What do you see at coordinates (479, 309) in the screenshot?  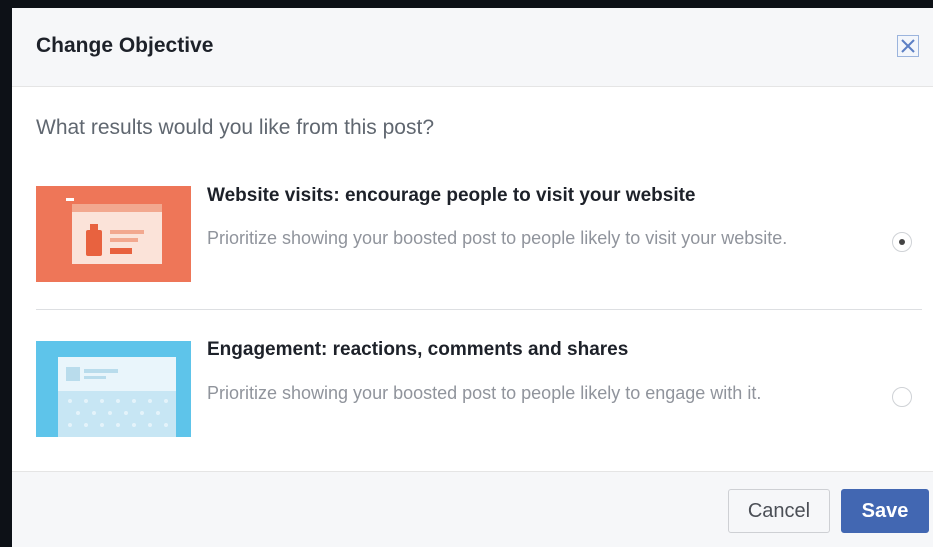 I see `option-divider` at bounding box center [479, 309].